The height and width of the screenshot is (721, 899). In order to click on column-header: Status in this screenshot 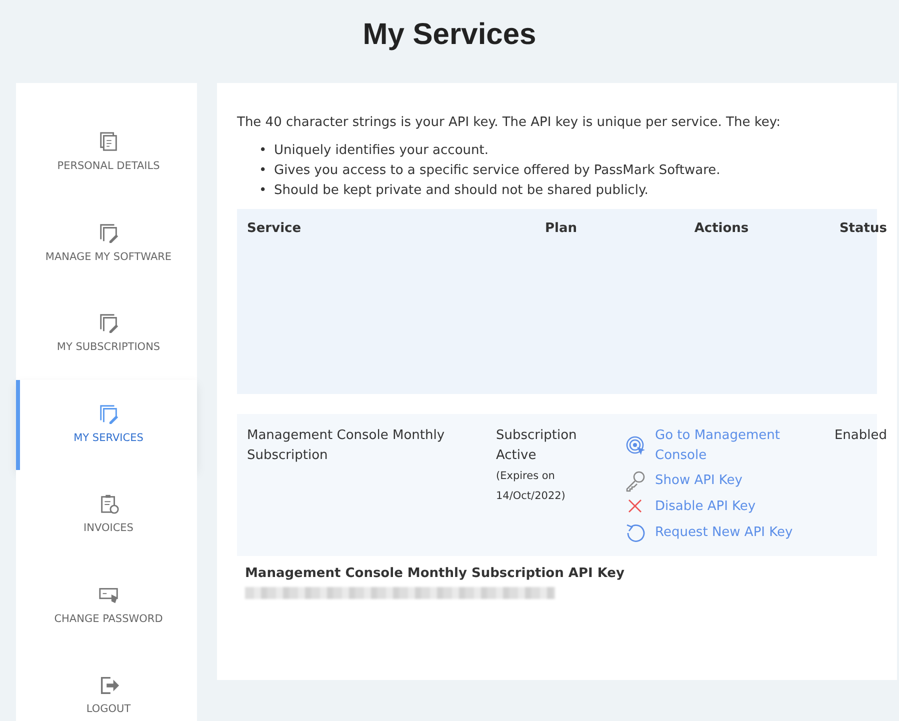, I will do `click(863, 228)`.